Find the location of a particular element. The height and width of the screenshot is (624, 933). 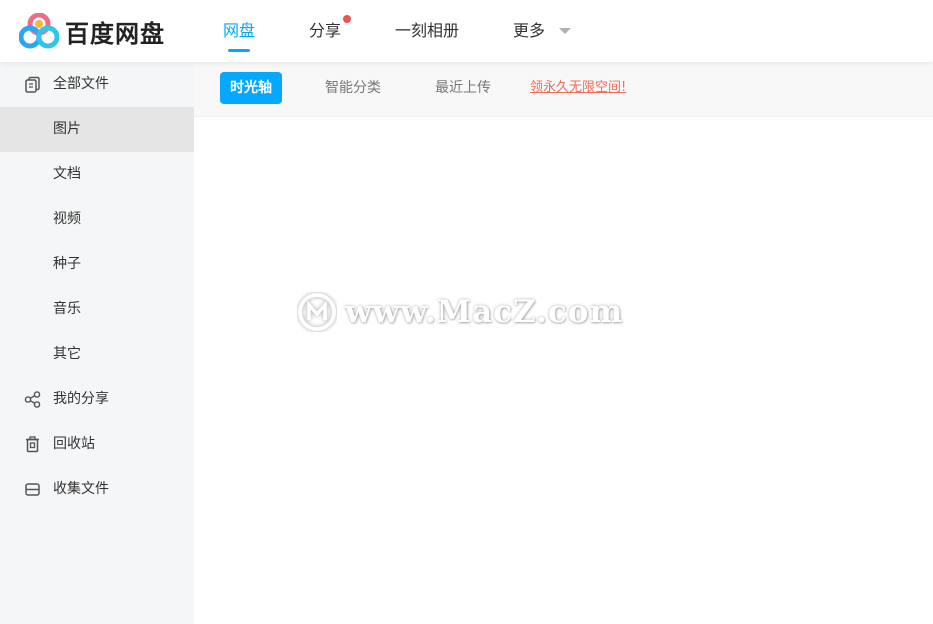

sidebar-item-recycle-bin: 回收站 is located at coordinates (97, 444).